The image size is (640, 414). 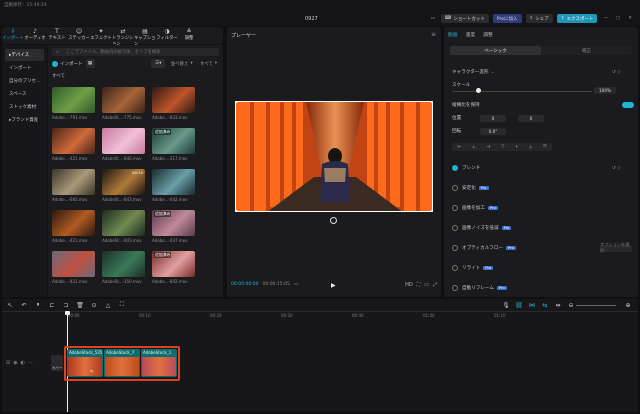 I want to click on media-clip: Adobe...-833.mov, so click(x=173, y=104).